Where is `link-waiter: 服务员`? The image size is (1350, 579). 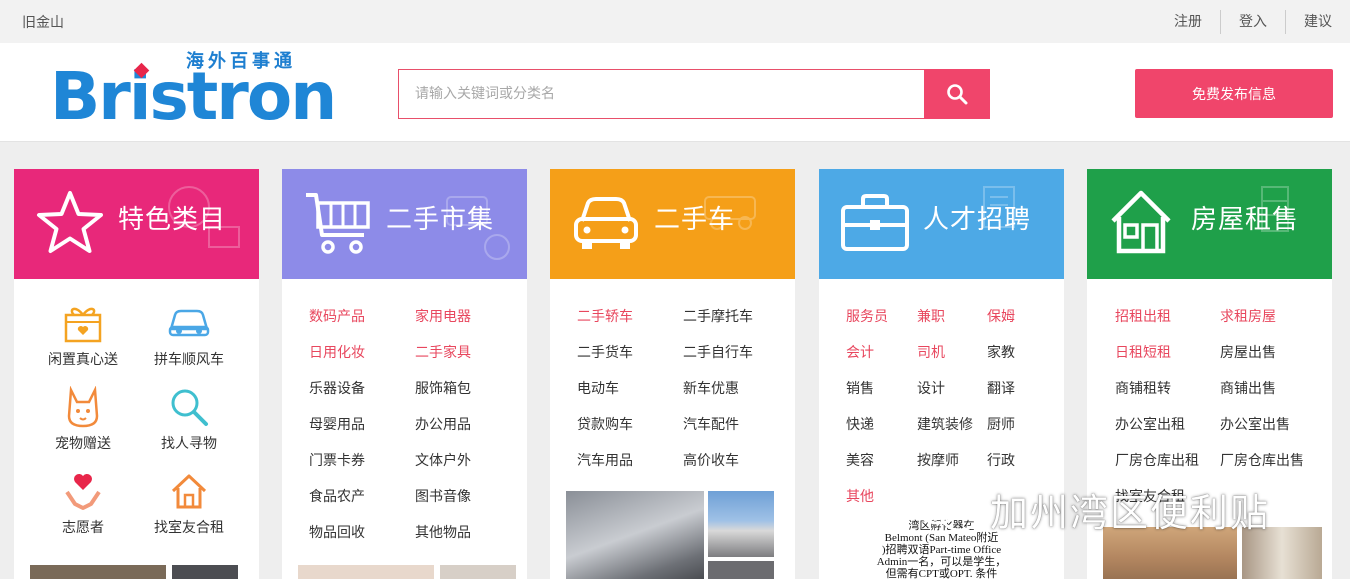
link-waiter: 服务员 is located at coordinates (867, 316).